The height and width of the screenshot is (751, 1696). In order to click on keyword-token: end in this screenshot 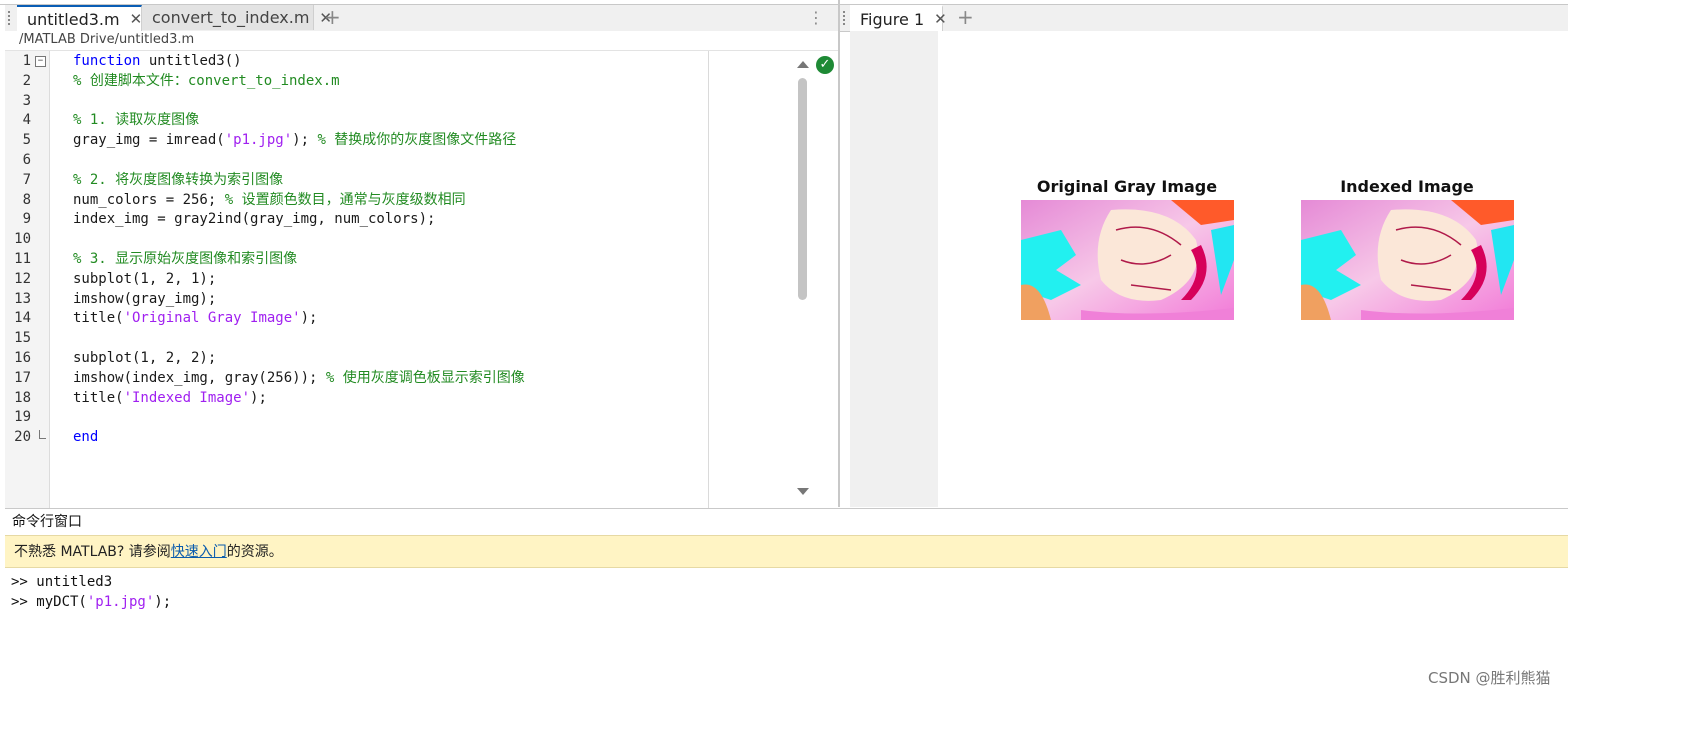, I will do `click(86, 437)`.